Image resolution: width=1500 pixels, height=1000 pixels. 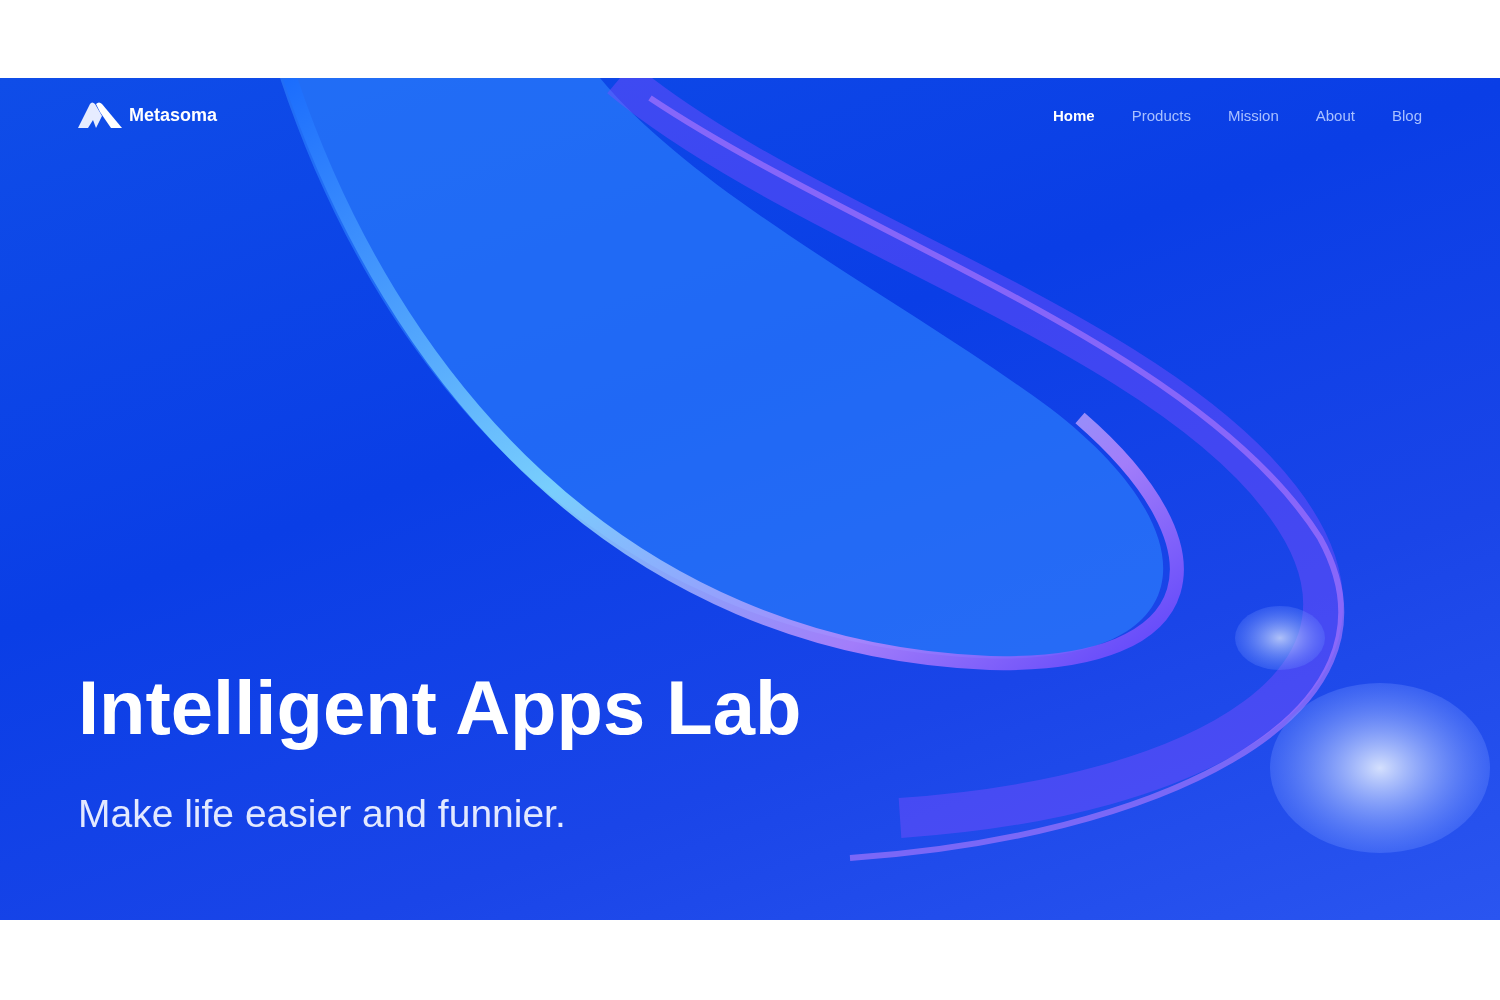 I want to click on nav-link: Products, so click(x=1161, y=115).